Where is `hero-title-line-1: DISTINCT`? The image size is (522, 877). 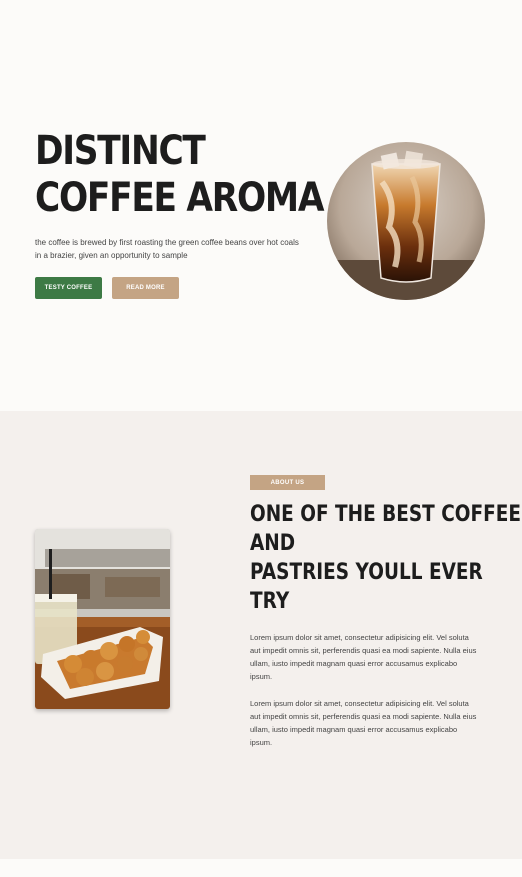 hero-title-line-1: DISTINCT is located at coordinates (120, 151).